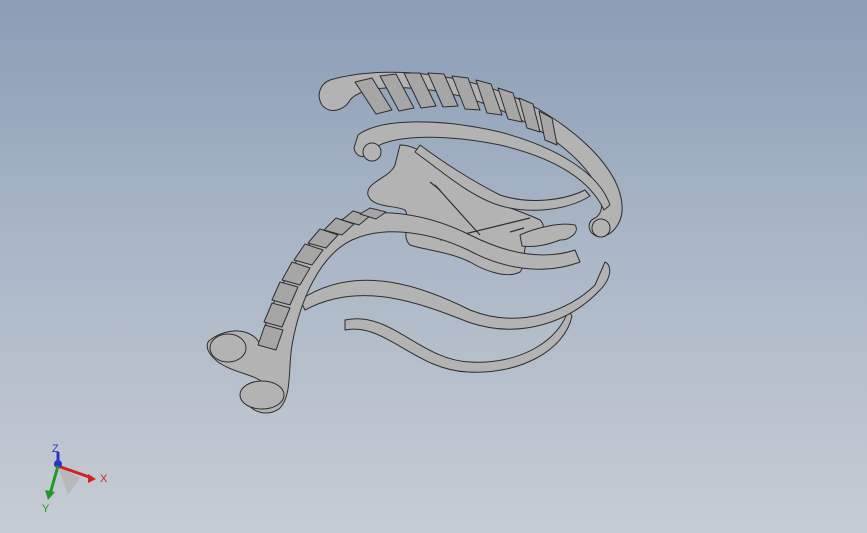  Describe the element at coordinates (50, 495) in the screenshot. I see `y-axis-arrow` at that location.